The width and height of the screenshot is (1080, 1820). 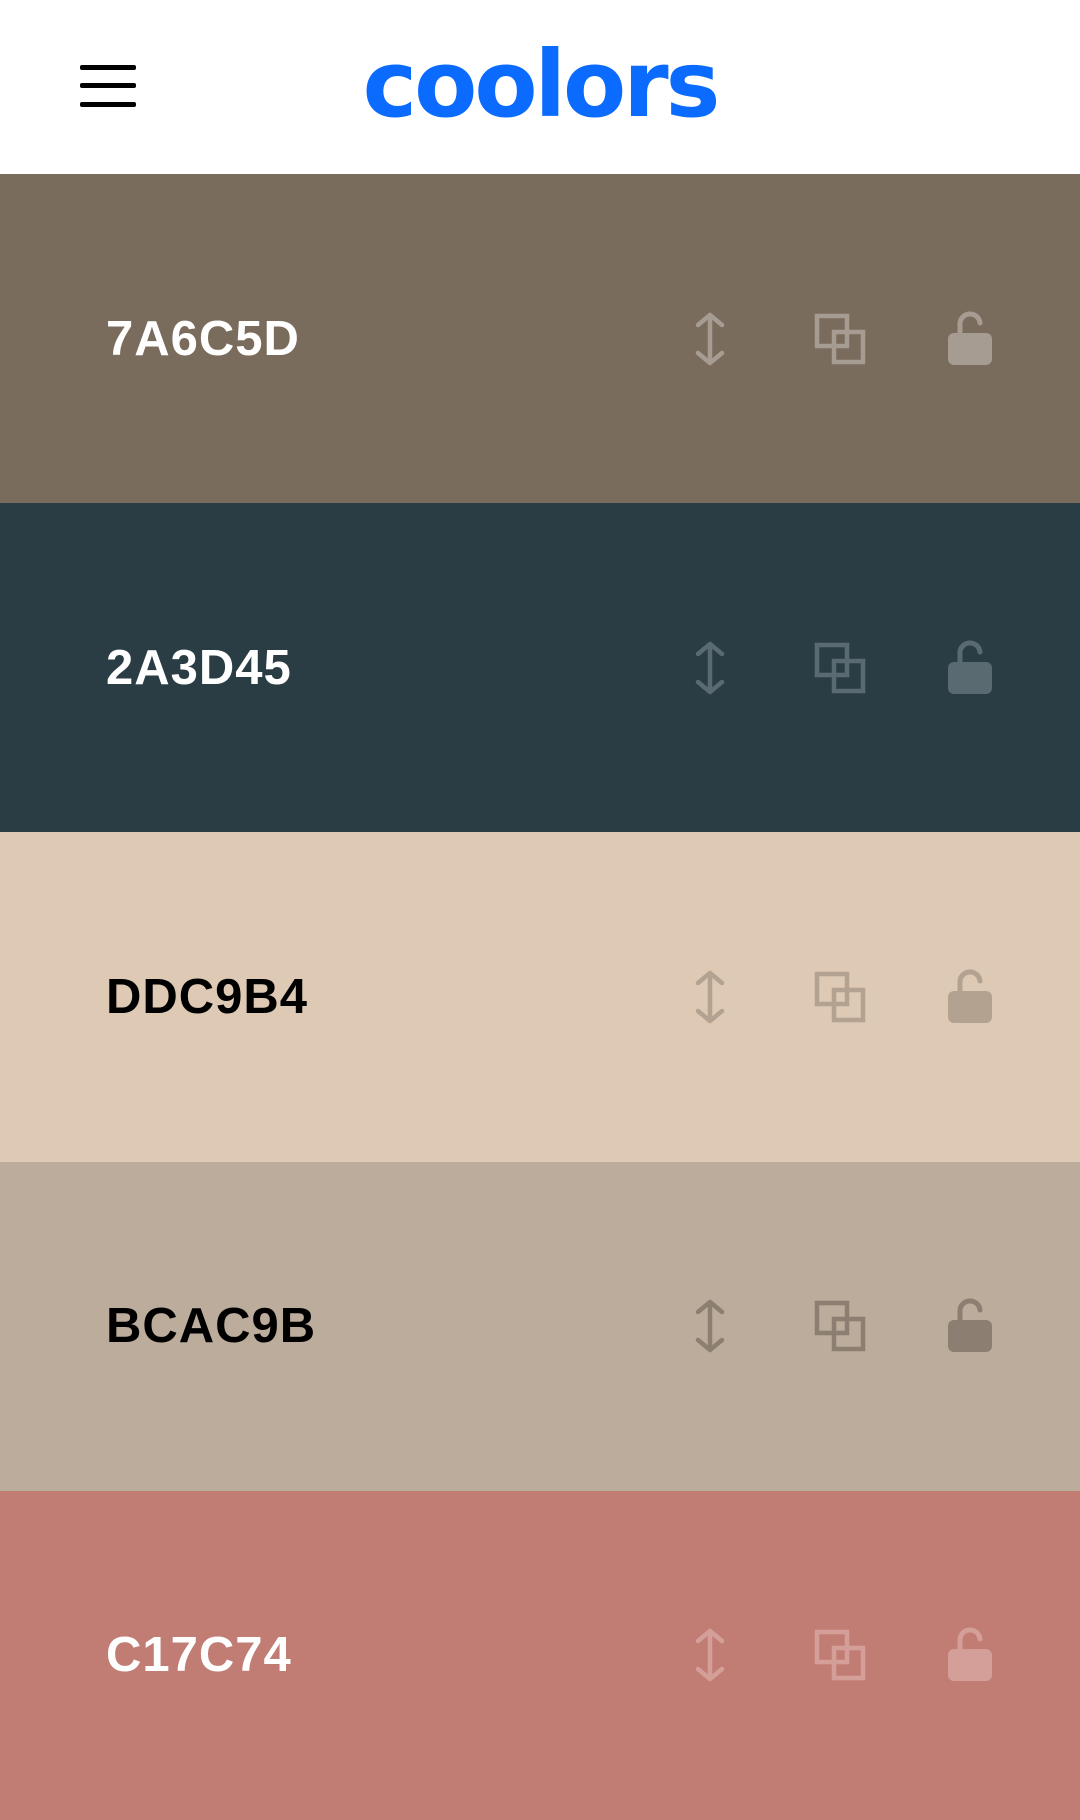 What do you see at coordinates (199, 1655) in the screenshot?
I see `hex-code: C17C74` at bounding box center [199, 1655].